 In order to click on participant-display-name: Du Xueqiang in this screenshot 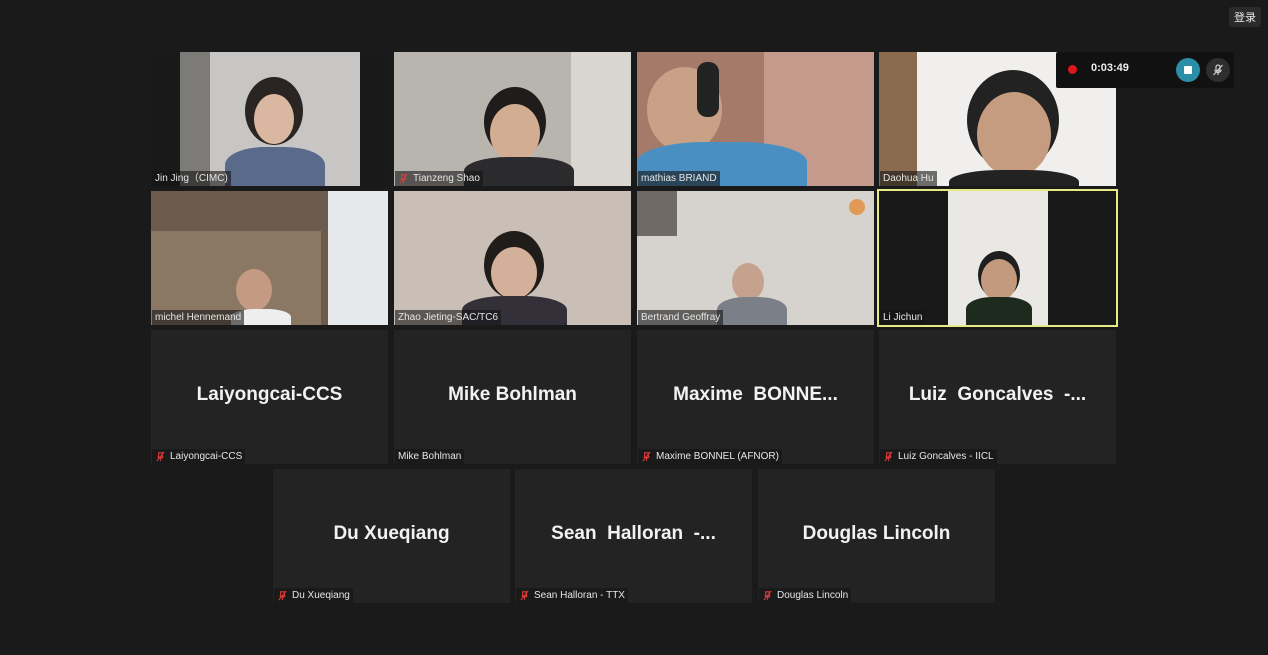, I will do `click(391, 533)`.